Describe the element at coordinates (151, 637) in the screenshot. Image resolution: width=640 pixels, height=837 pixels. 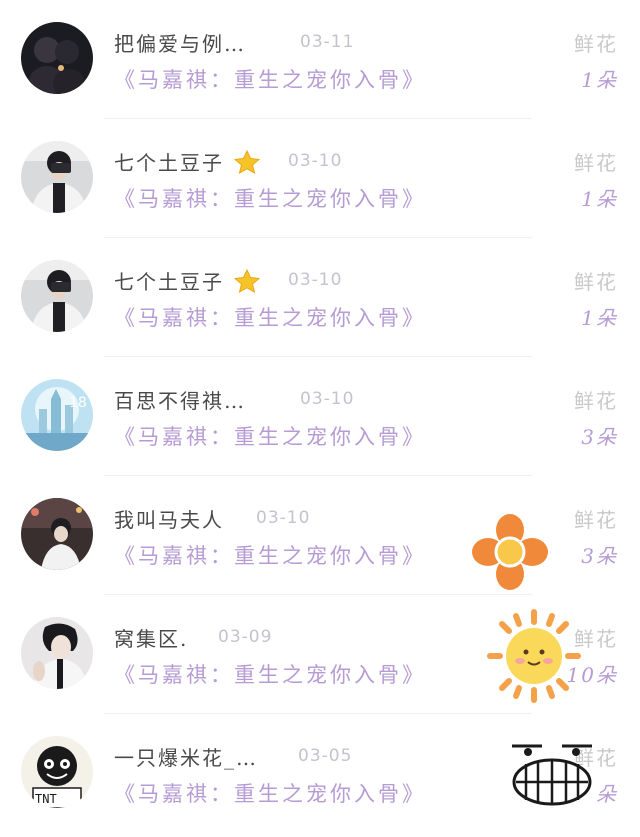
I see `user-name: 窝集区.` at that location.